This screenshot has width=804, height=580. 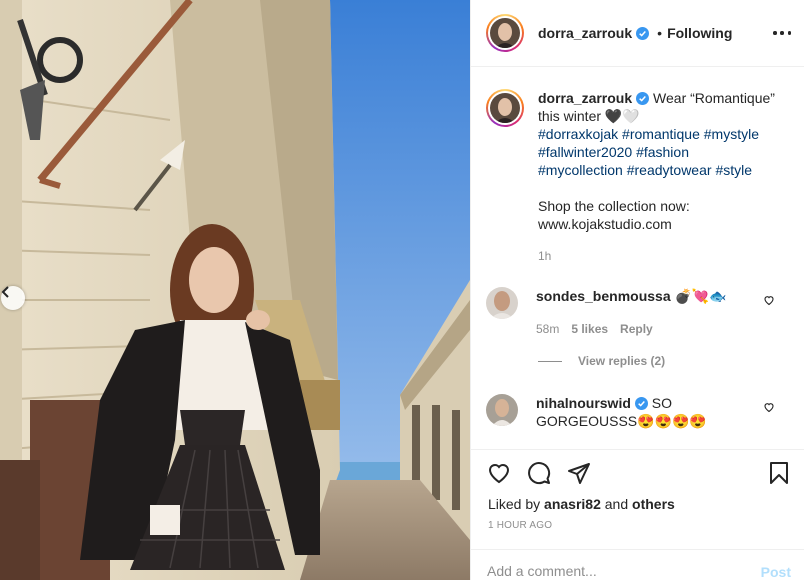 What do you see at coordinates (662, 152) in the screenshot?
I see `hashtag: #fashion` at bounding box center [662, 152].